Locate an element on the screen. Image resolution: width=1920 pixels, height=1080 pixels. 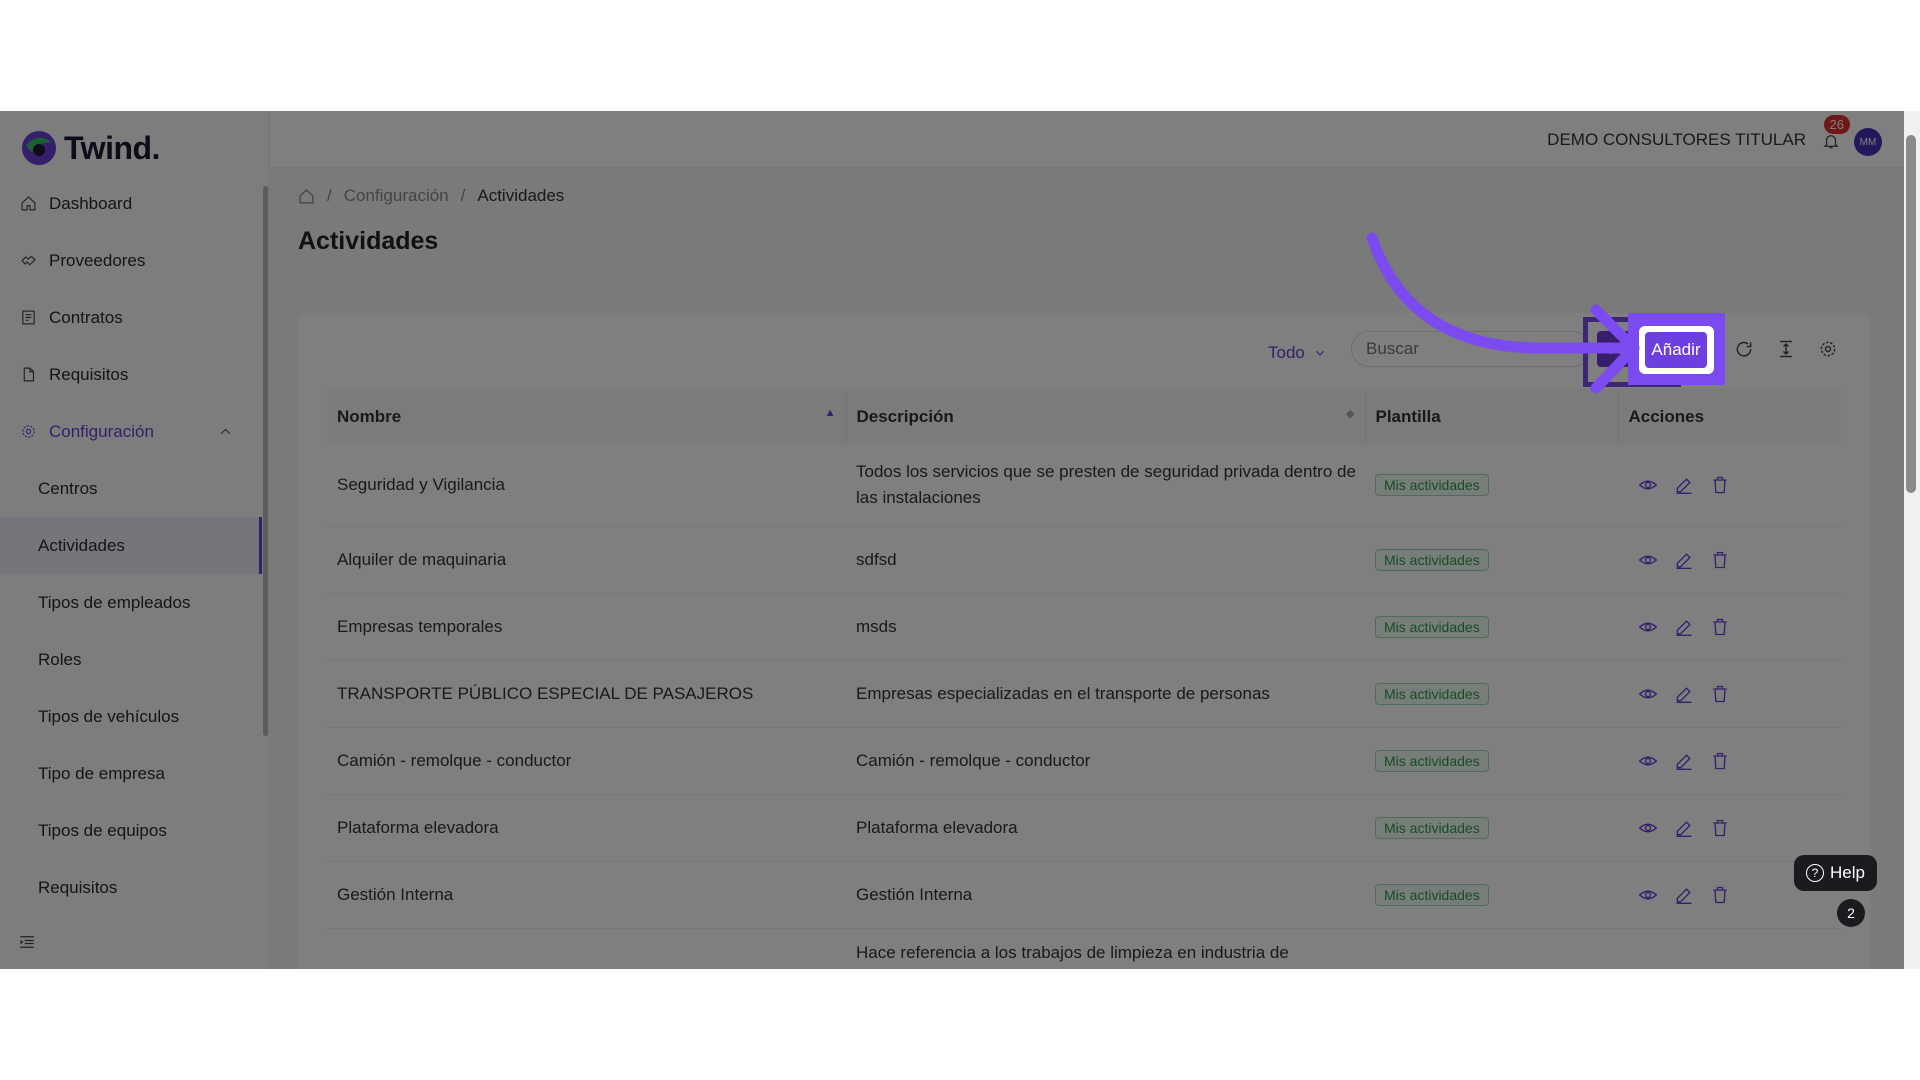
table-row: Empresas temporales msds Mis actividades is located at coordinates (1084, 627).